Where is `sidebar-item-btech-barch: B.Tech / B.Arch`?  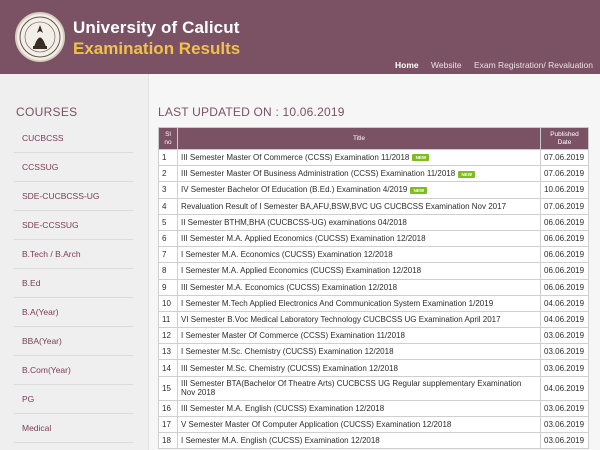
sidebar-item-btech-barch: B.Tech / B.Arch is located at coordinates (73, 254).